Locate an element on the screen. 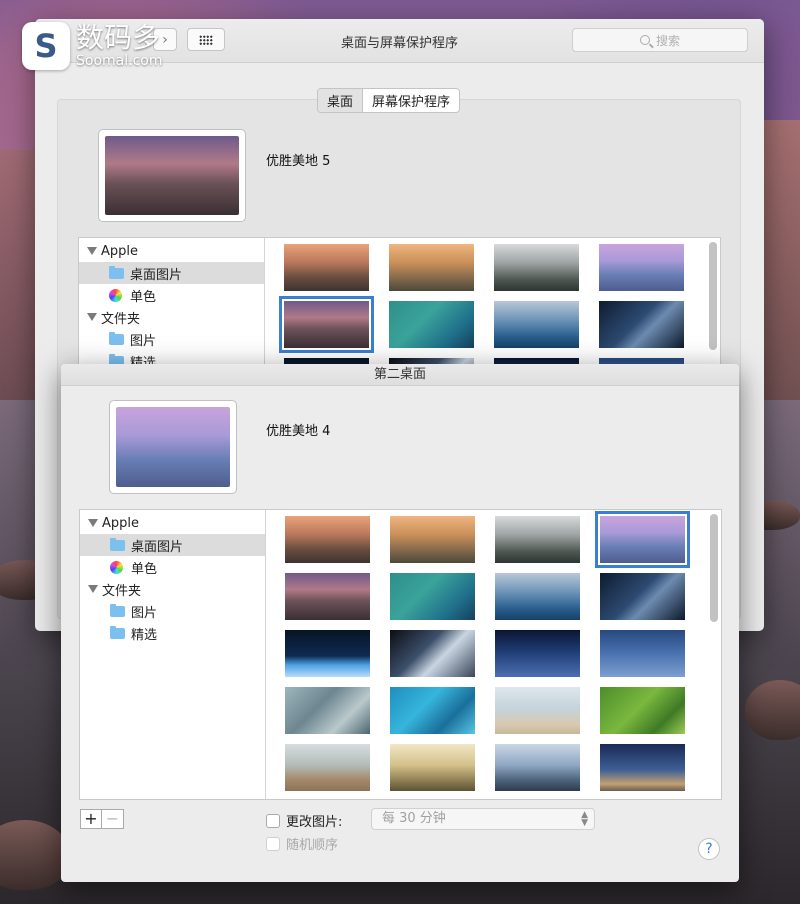 The image size is (800, 904). search-placeholder: 搜索 is located at coordinates (667, 40).